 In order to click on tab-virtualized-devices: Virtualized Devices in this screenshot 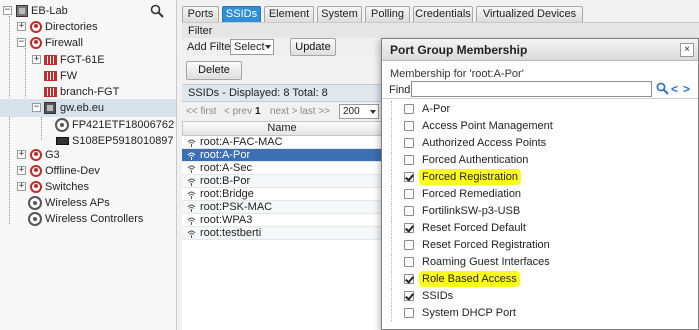, I will do `click(529, 14)`.